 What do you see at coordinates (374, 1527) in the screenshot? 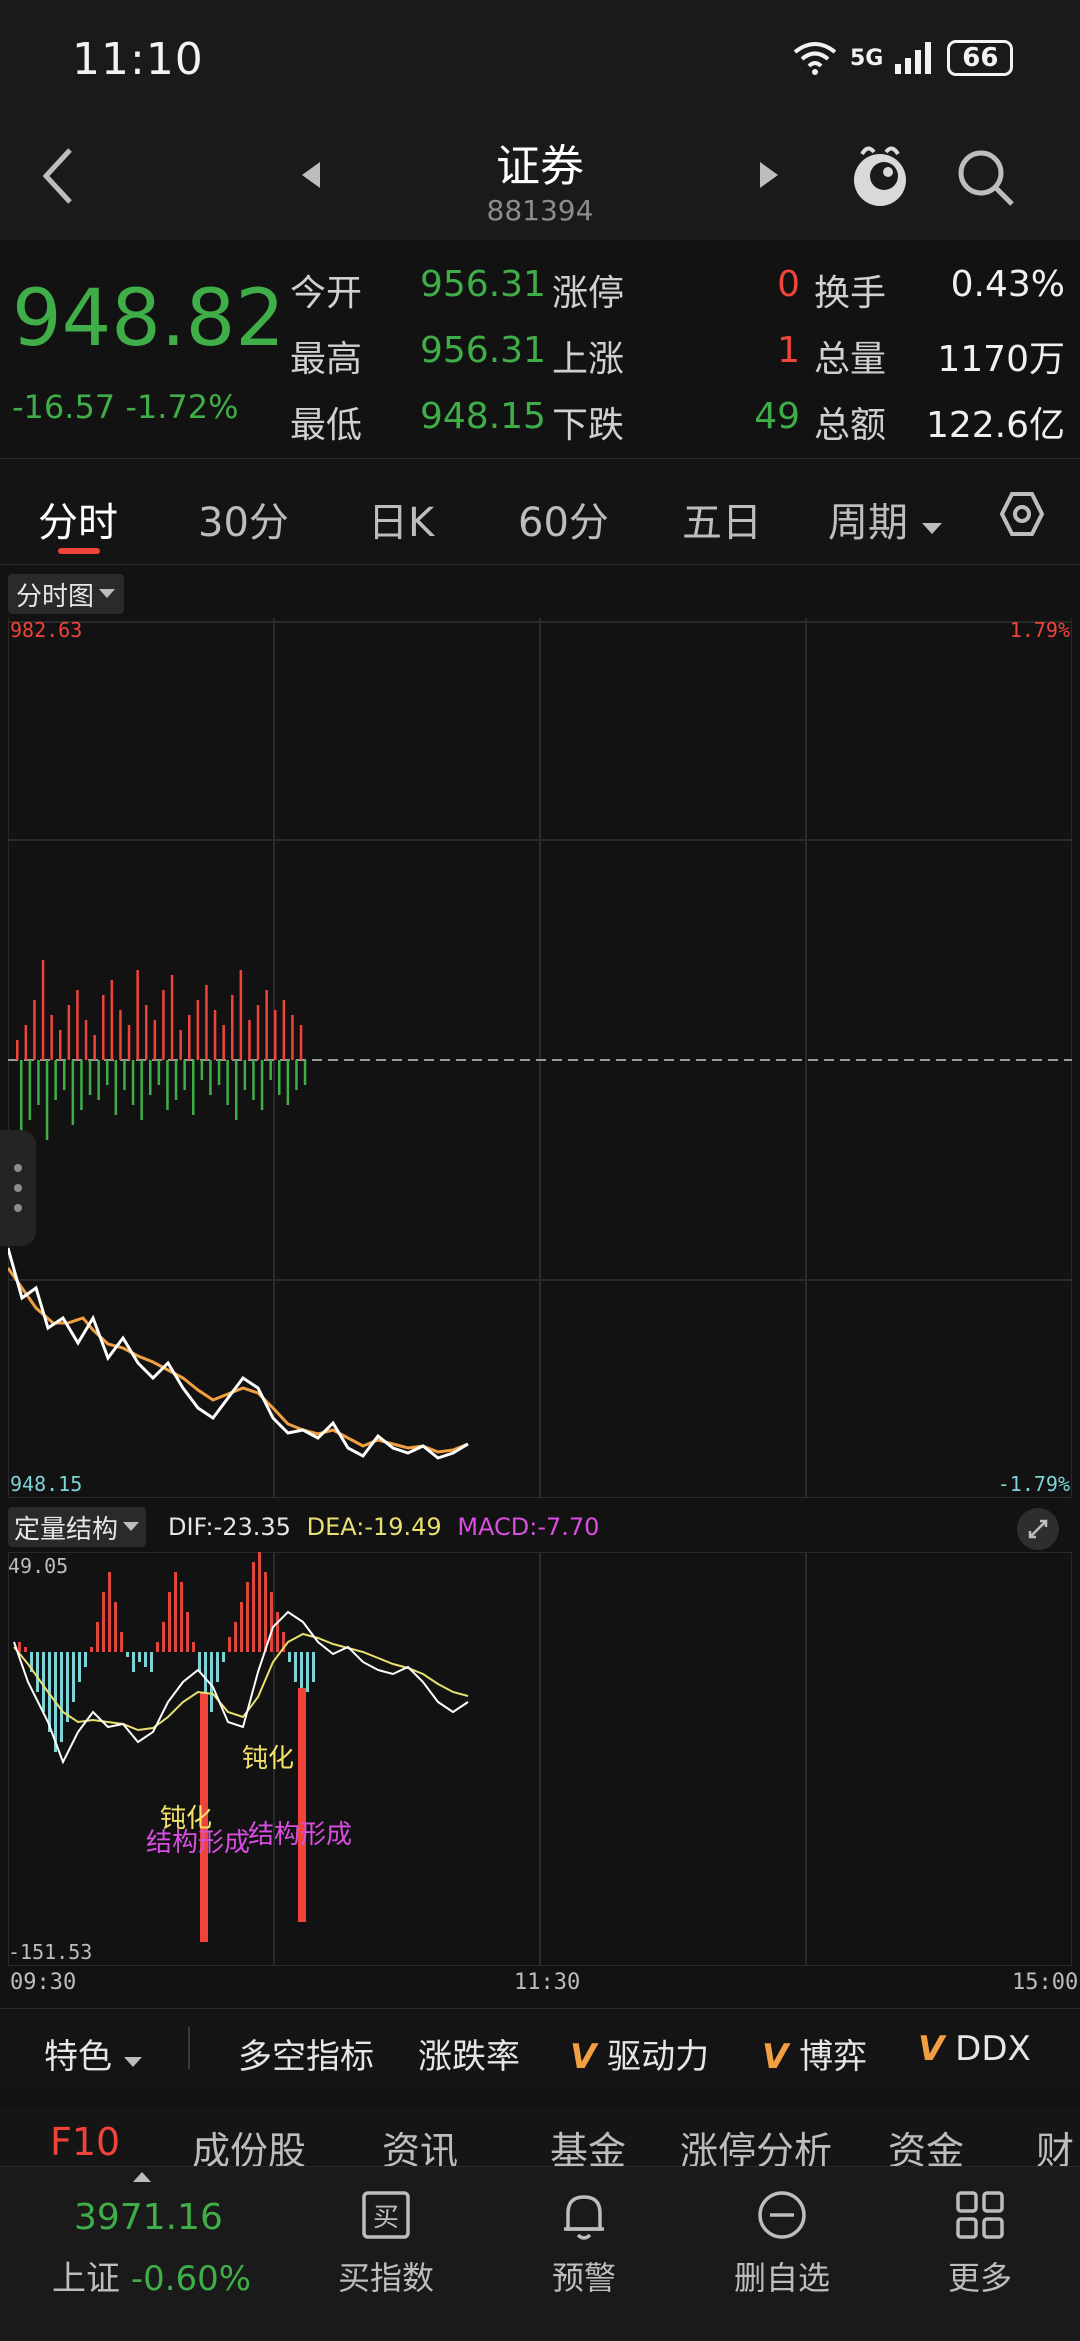
I see `dea-value: DEA:-19.49` at bounding box center [374, 1527].